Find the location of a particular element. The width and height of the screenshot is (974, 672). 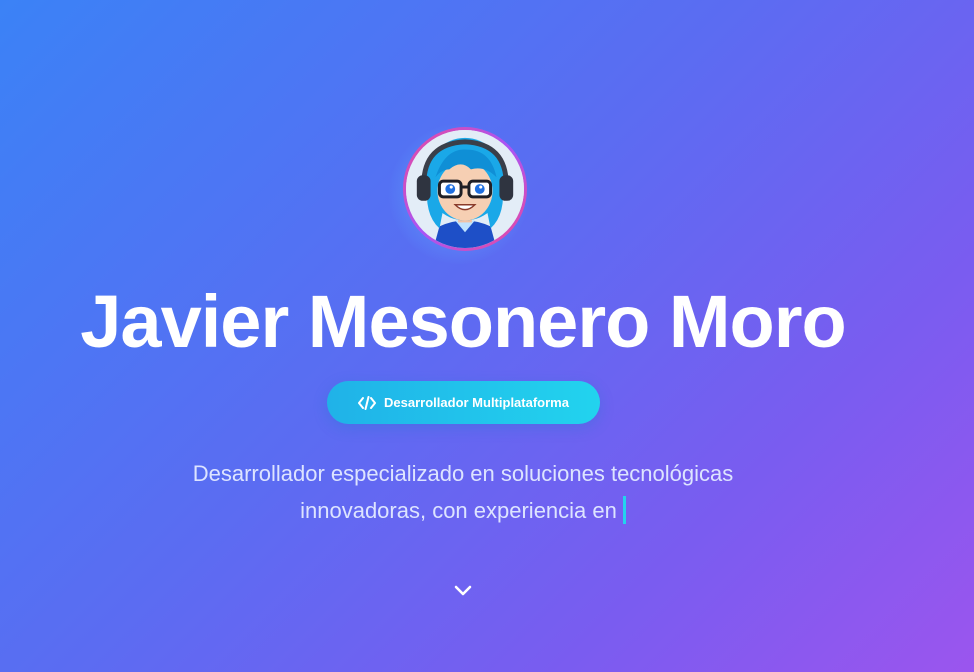

avatar-image is located at coordinates (465, 189).